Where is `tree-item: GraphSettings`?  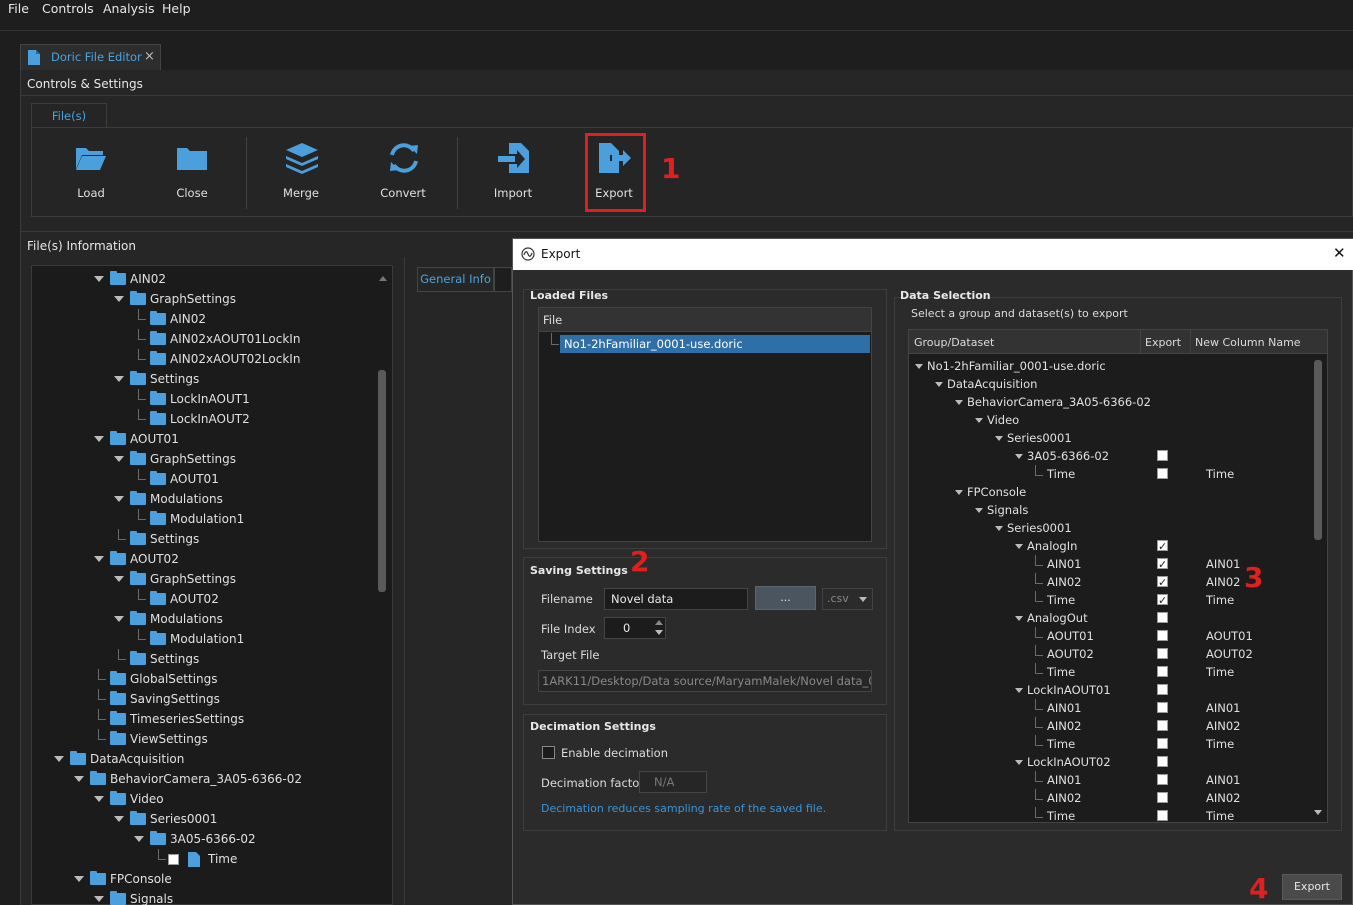
tree-item: GraphSettings is located at coordinates (202, 299).